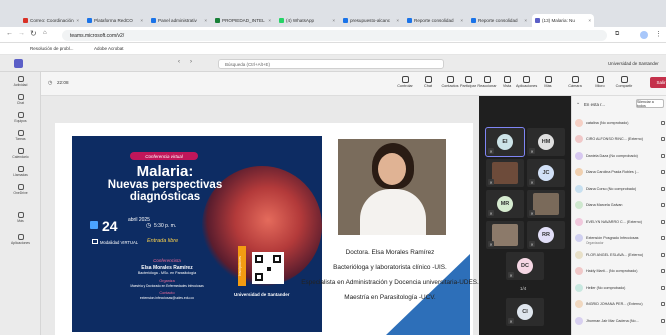 The height and width of the screenshot is (335, 666). What do you see at coordinates (617, 34) in the screenshot?
I see `extensions-icon: ⧉` at bounding box center [617, 34].